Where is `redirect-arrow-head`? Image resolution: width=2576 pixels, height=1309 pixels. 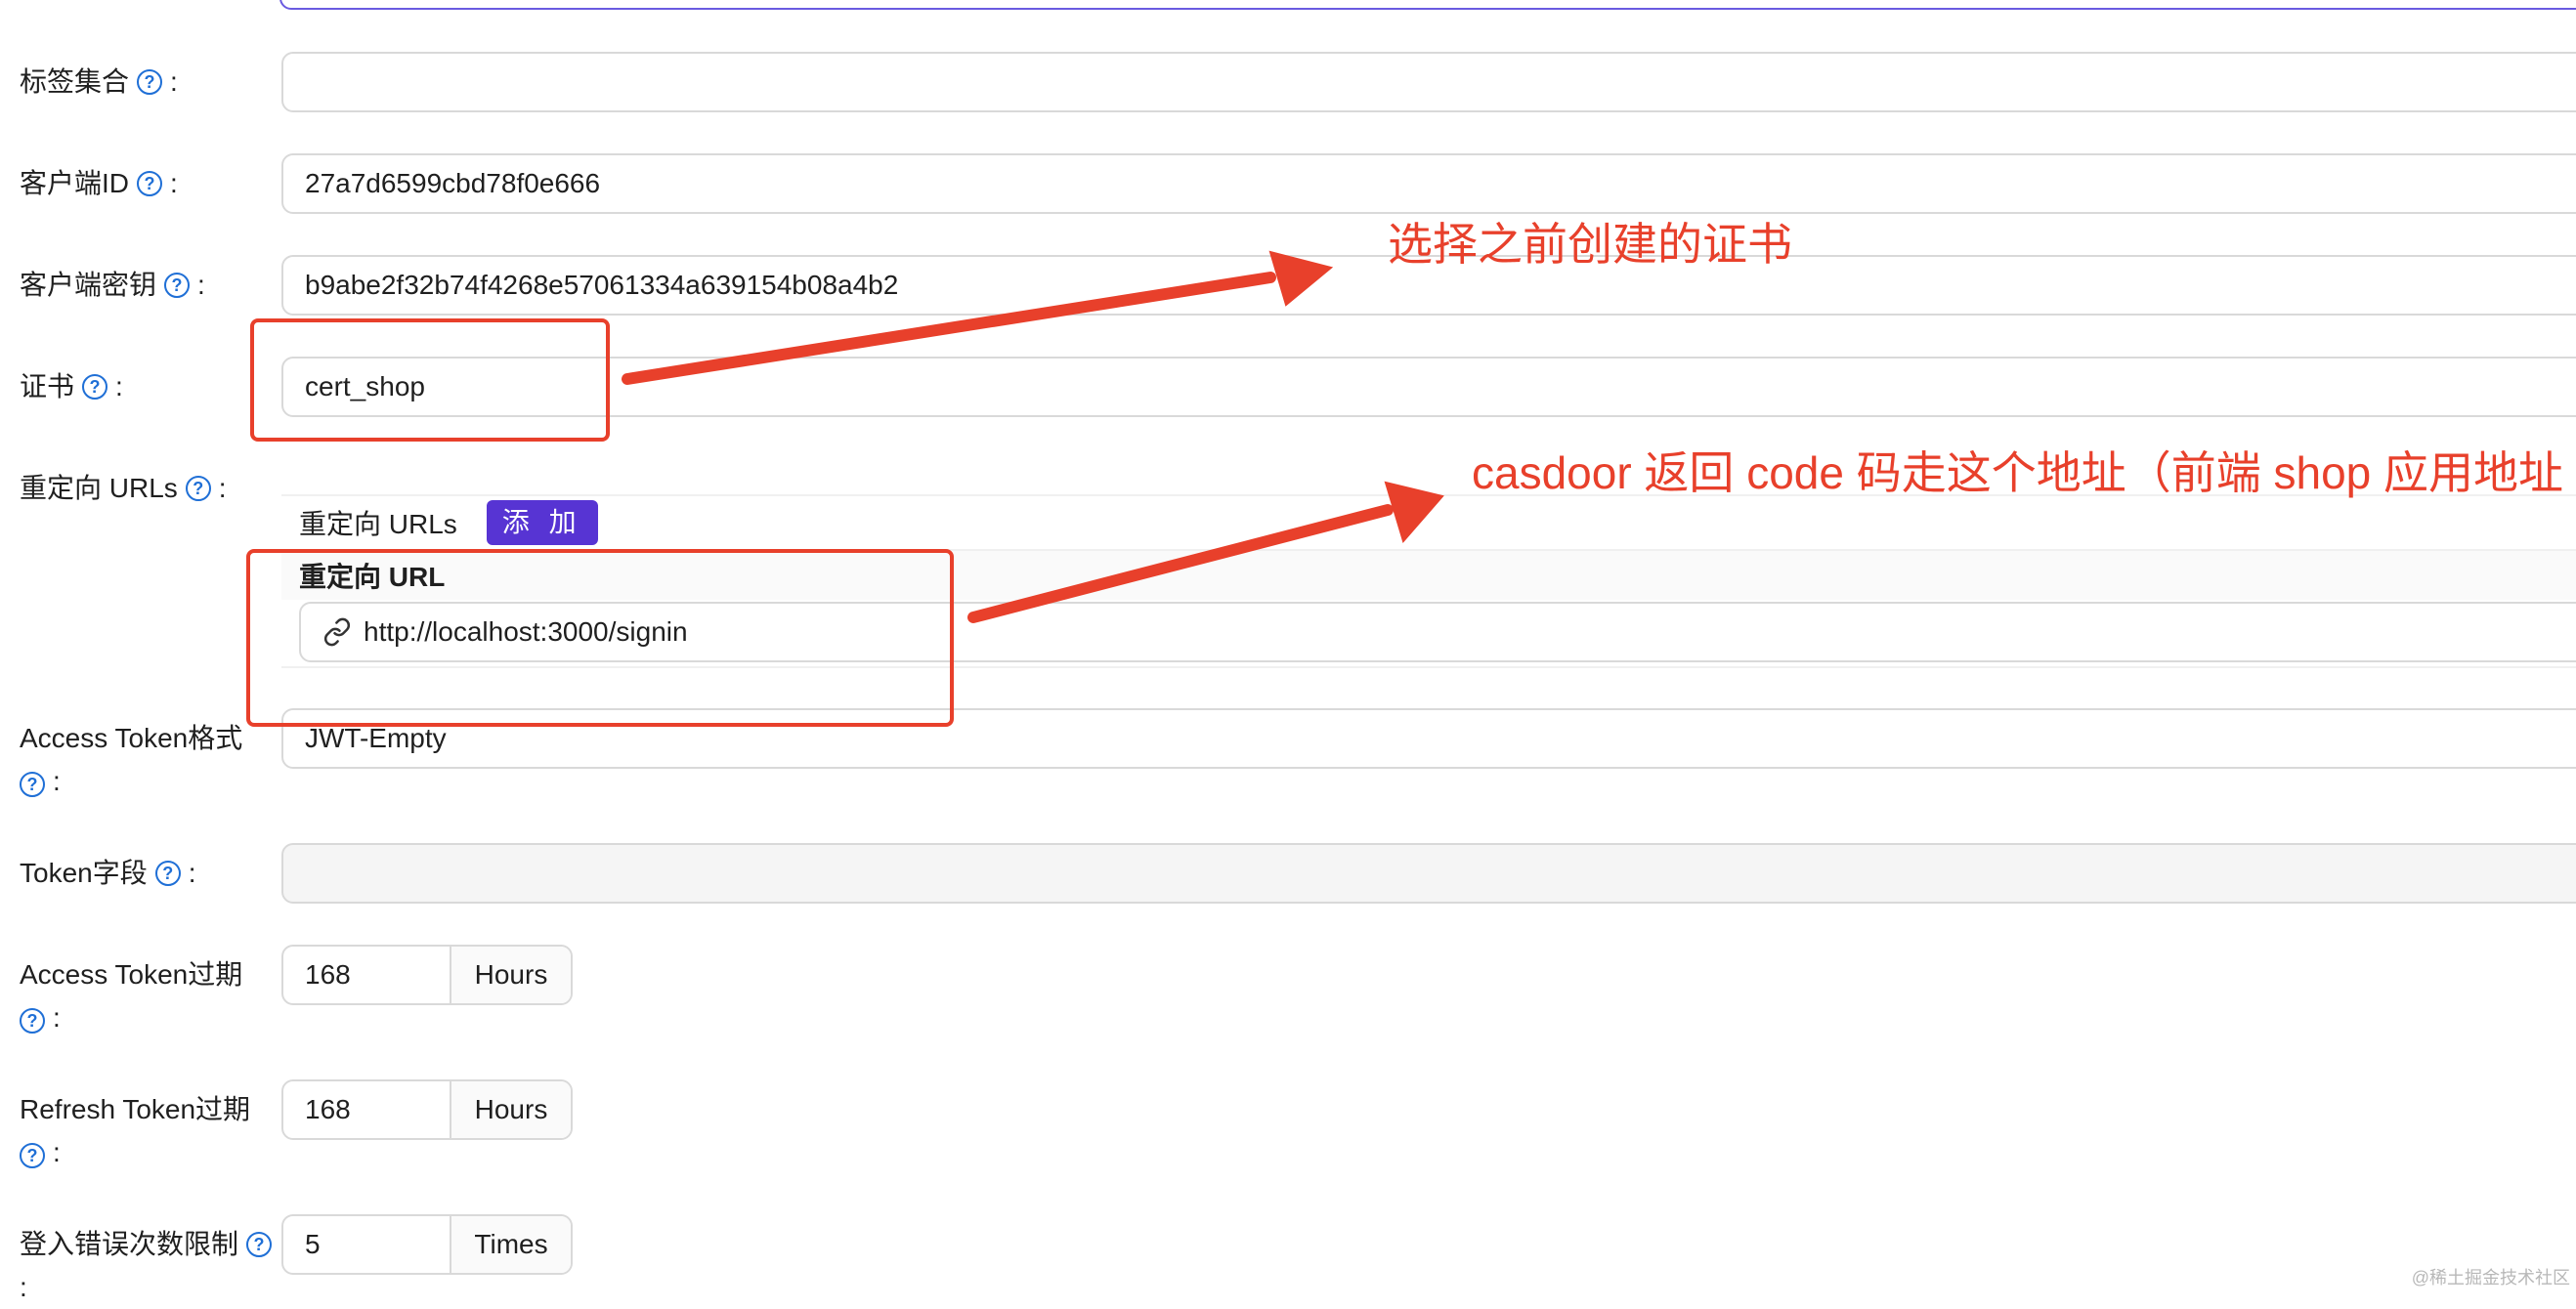 redirect-arrow-head is located at coordinates (1414, 512).